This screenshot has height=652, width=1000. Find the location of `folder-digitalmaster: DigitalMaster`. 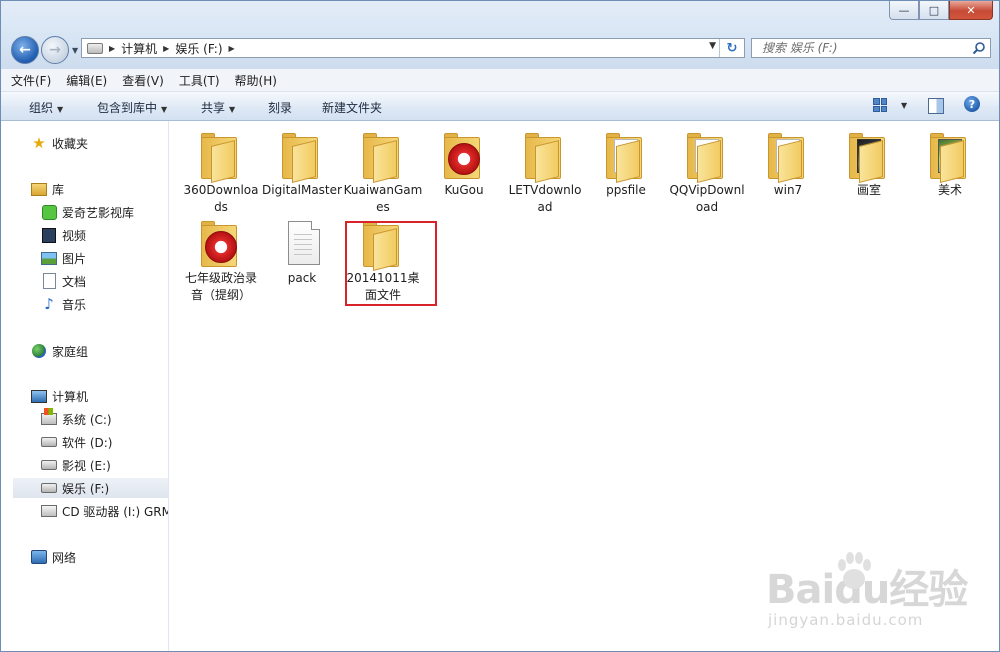

folder-digitalmaster: DigitalMaster is located at coordinates (302, 165).